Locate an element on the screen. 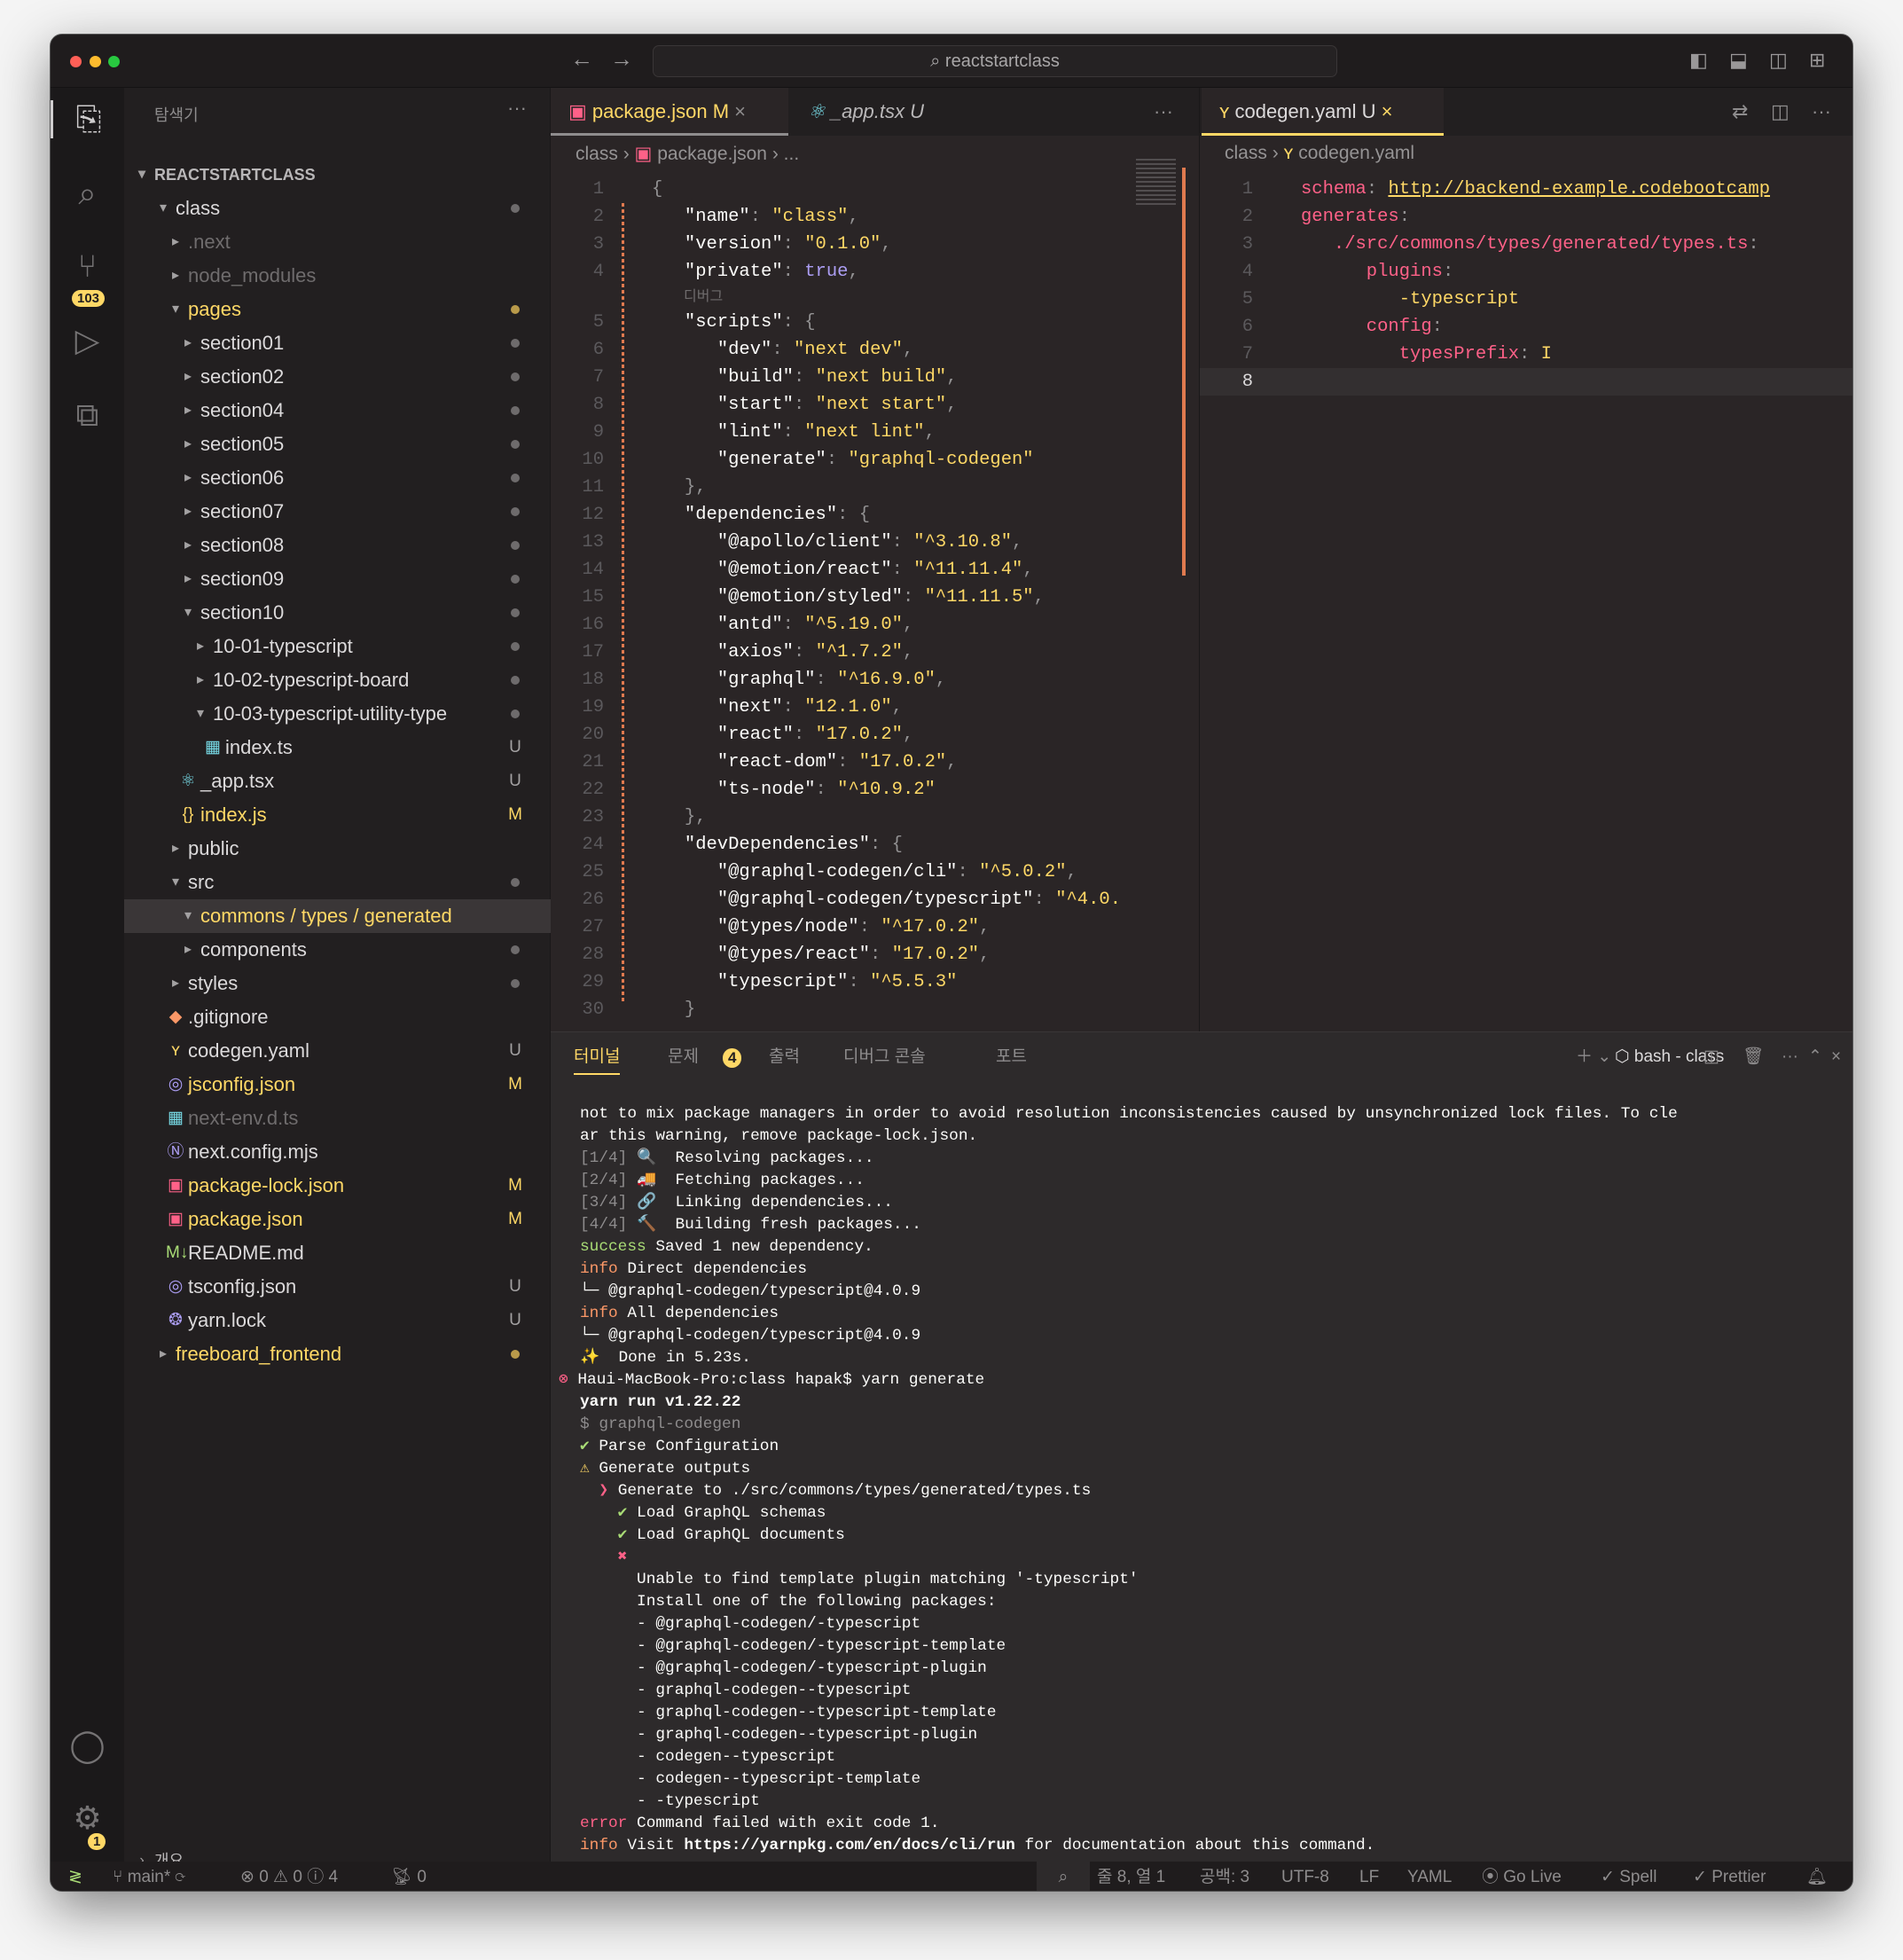 This screenshot has width=1903, height=1960. bell-icon: 🔔︎ is located at coordinates (1817, 1876).